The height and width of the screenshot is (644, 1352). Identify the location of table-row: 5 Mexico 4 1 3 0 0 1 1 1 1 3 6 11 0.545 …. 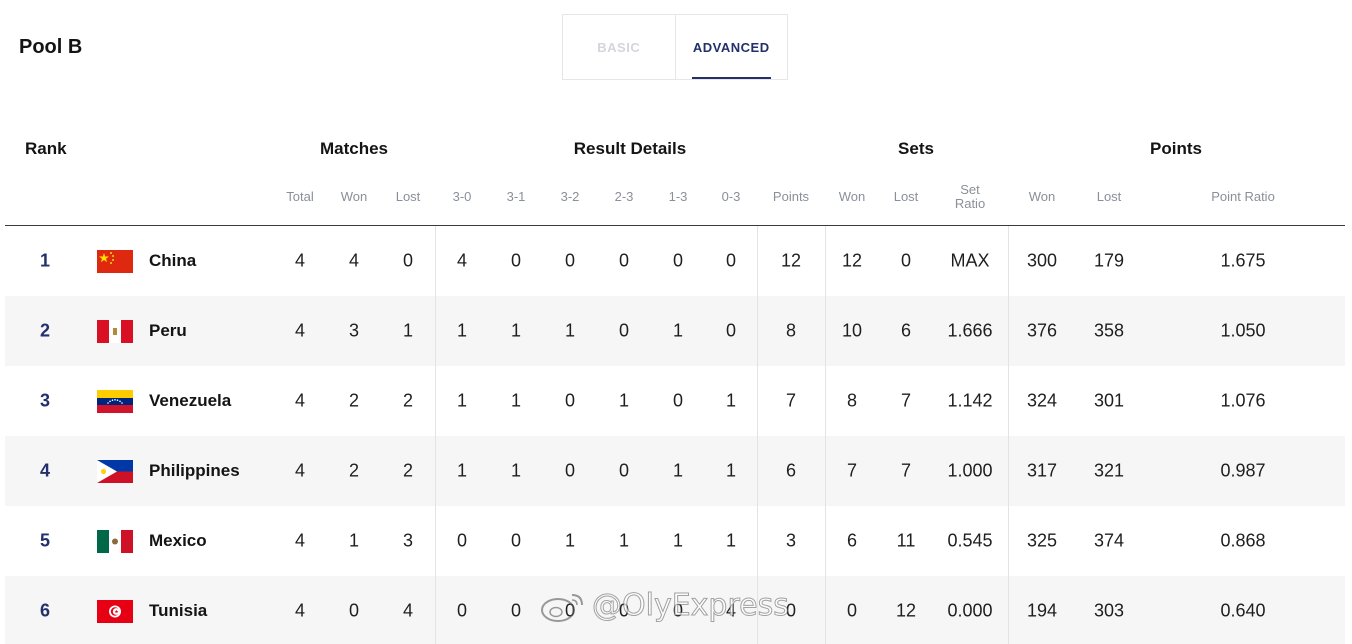
(675, 541).